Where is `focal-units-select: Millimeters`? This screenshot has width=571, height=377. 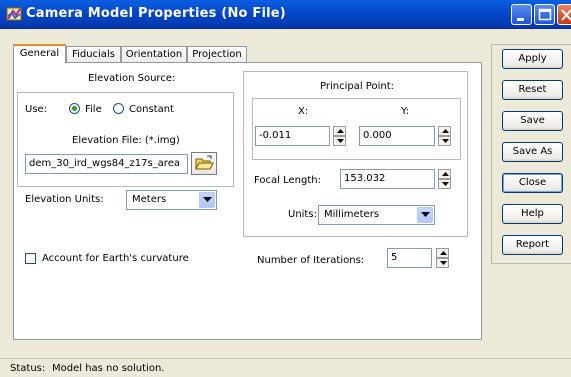 focal-units-select: Millimeters is located at coordinates (376, 215).